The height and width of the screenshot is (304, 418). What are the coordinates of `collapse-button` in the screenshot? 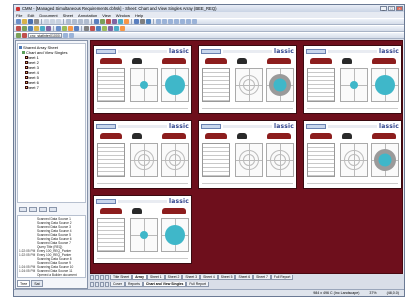 It's located at (33, 209).